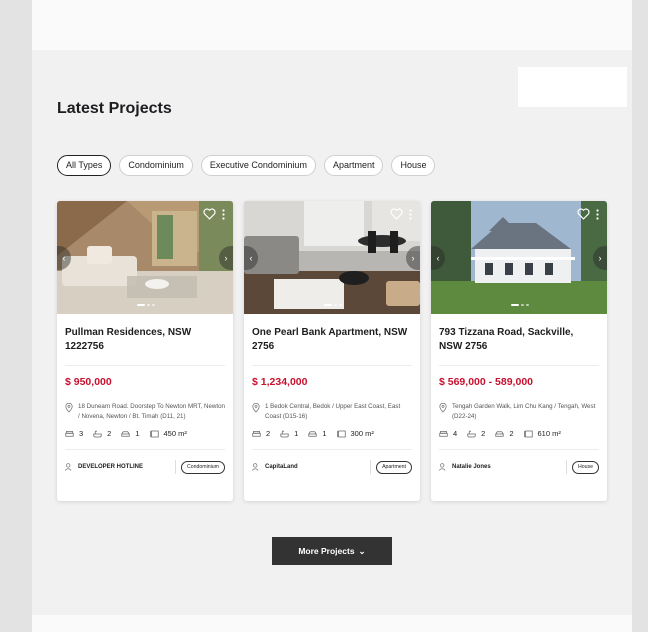  What do you see at coordinates (486, 382) in the screenshot?
I see `project-price: $ 569,000 - 589,000` at bounding box center [486, 382].